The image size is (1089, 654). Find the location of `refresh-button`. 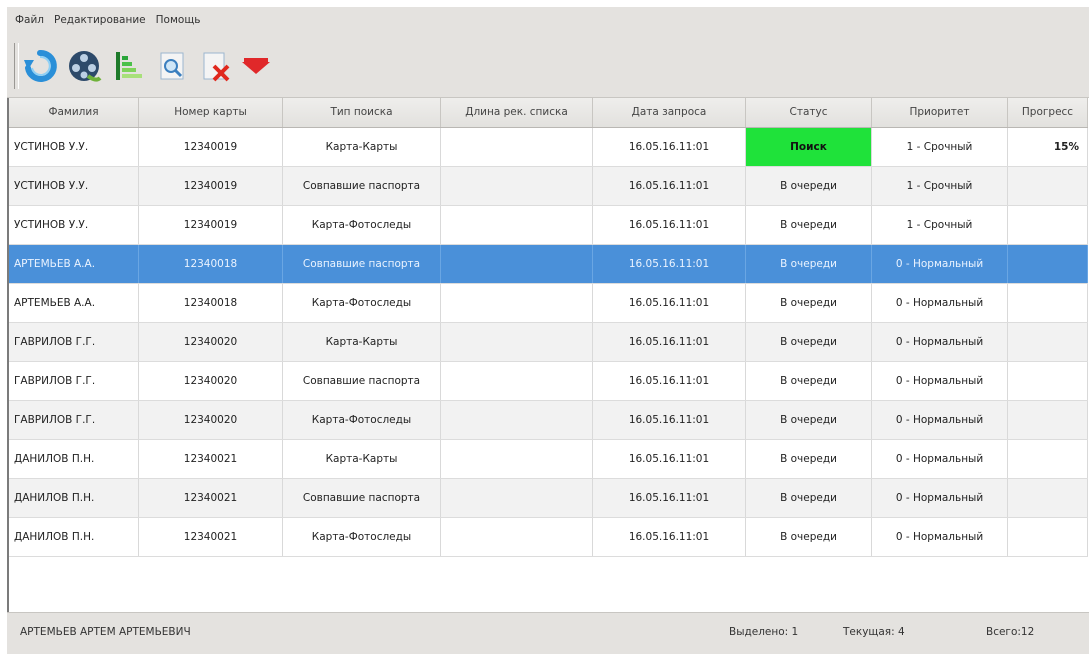

refresh-button is located at coordinates (40, 66).